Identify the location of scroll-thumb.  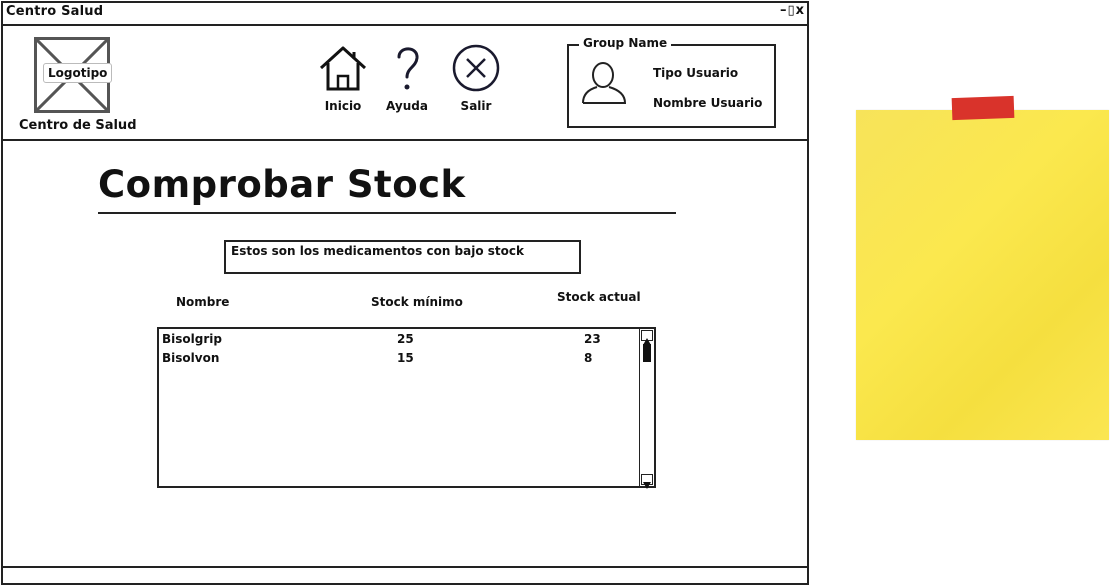
(647, 353).